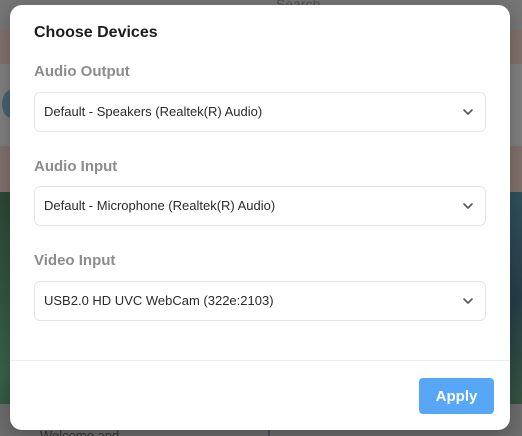 This screenshot has width=522, height=436. Describe the element at coordinates (153, 111) in the screenshot. I see `audio-output-value: Default - Speakers (Realtek(R) Audio)` at that location.